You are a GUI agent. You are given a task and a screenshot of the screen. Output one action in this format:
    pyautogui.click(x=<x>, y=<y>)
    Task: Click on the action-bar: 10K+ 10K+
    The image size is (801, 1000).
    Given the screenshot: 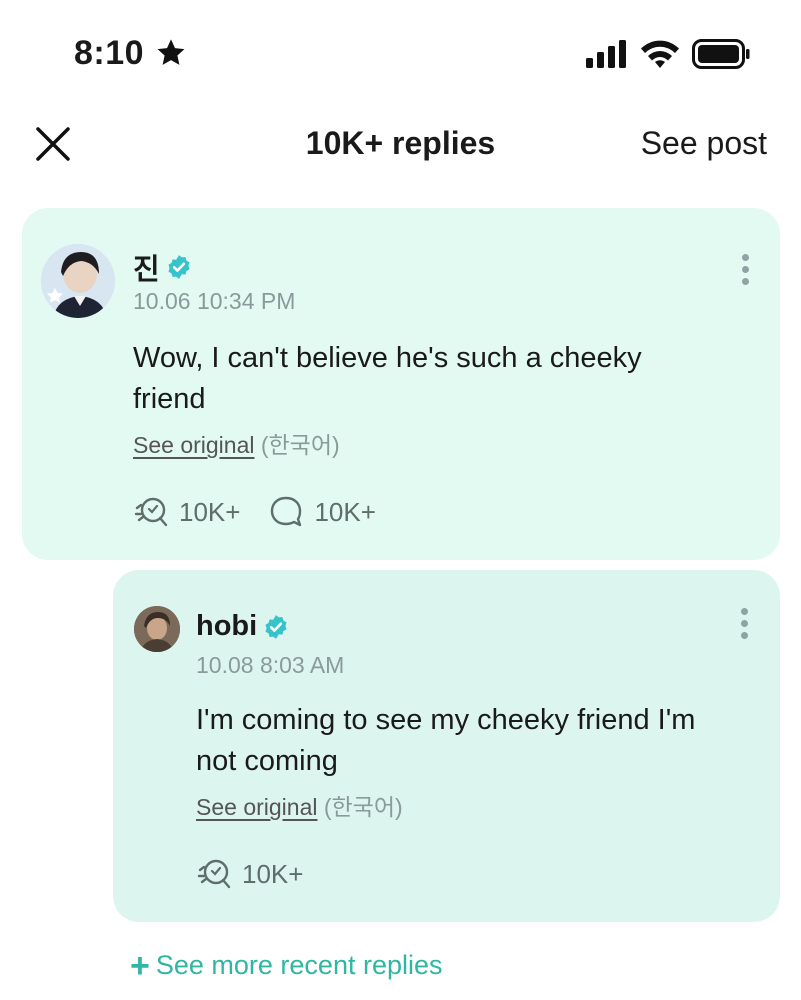 What is the action you would take?
    pyautogui.click(x=268, y=512)
    